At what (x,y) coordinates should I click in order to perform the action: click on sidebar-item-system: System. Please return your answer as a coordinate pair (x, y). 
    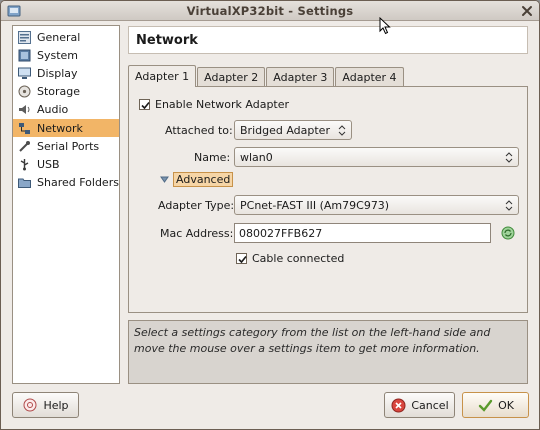
    Looking at the image, I should click on (66, 55).